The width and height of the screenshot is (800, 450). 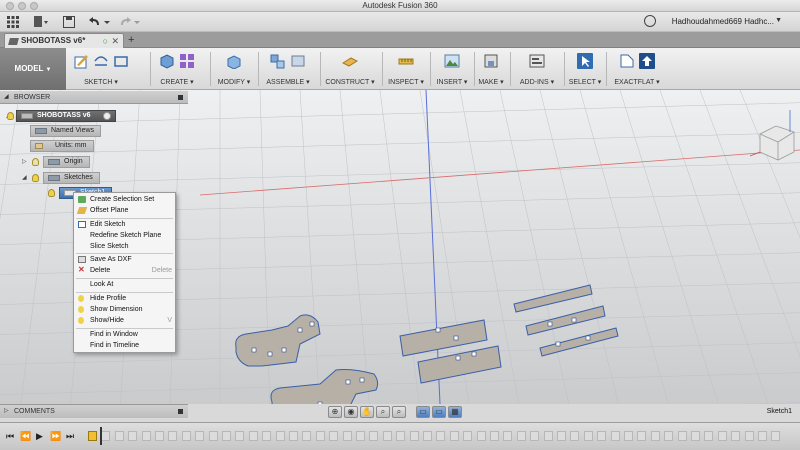 I want to click on menu-item-hide-profile: Hide Profile, so click(x=124, y=298).